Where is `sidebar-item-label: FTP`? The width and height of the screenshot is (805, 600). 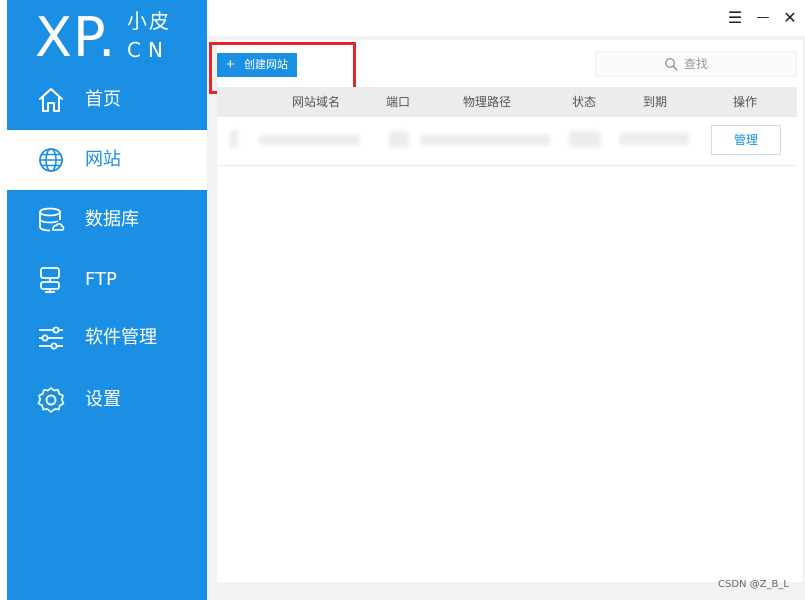
sidebar-item-label: FTP is located at coordinates (101, 279).